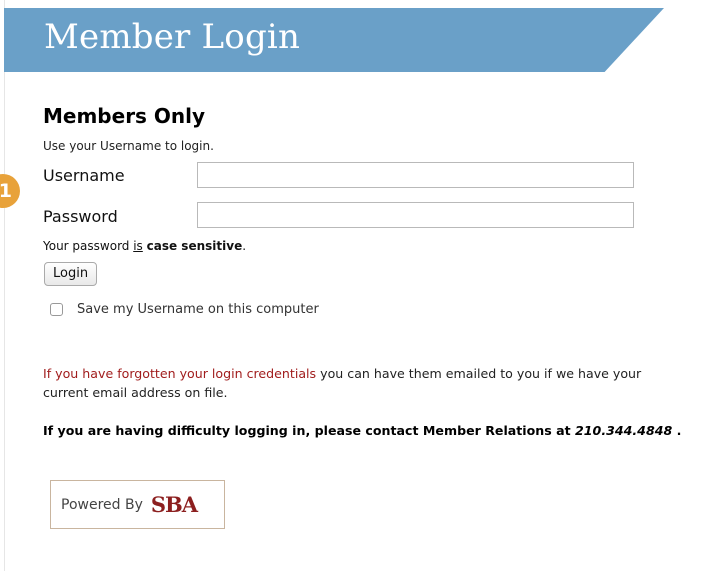 This screenshot has height=571, width=712. What do you see at coordinates (144, 246) in the screenshot?
I see `password-case-note: Your password is case sensitive.` at bounding box center [144, 246].